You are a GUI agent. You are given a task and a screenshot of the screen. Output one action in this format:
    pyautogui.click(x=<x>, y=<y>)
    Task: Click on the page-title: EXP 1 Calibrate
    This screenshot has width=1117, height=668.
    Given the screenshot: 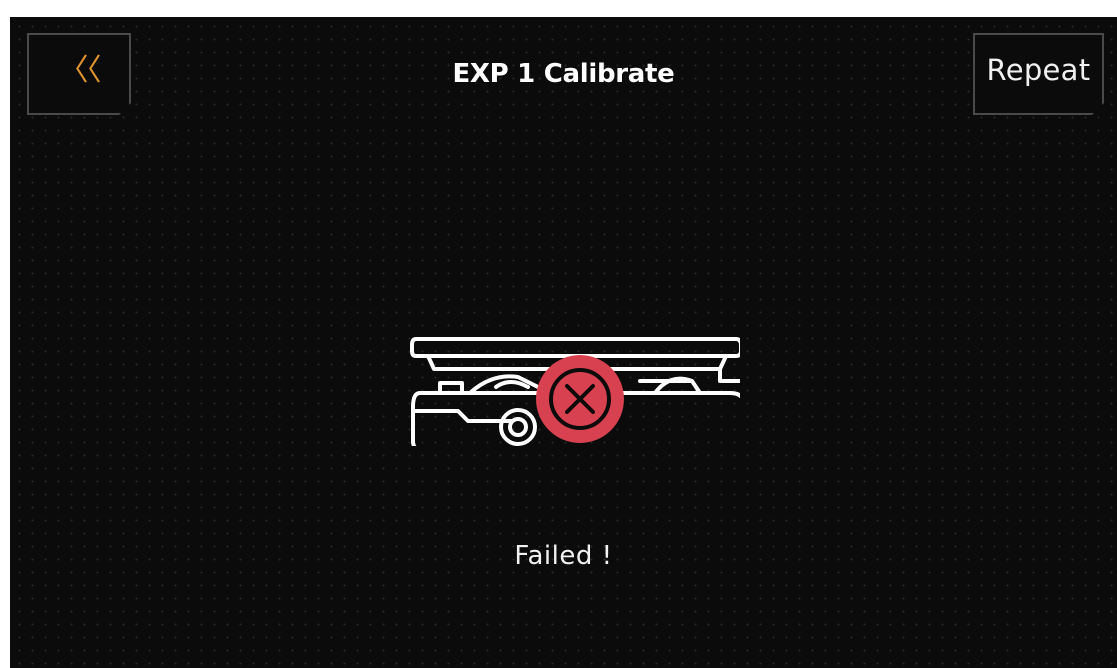 What is the action you would take?
    pyautogui.click(x=563, y=74)
    